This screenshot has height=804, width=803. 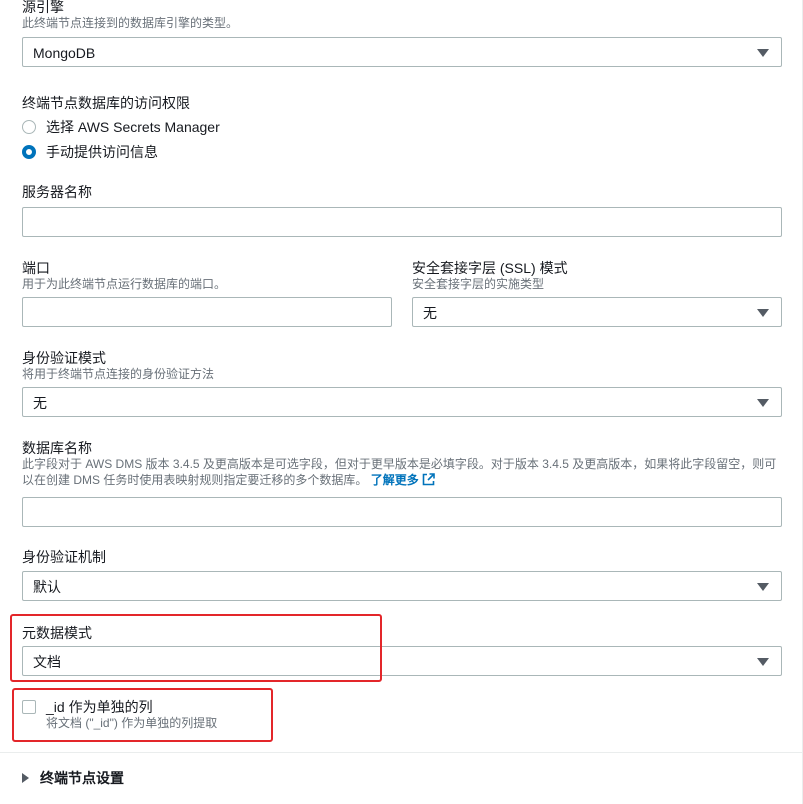 What do you see at coordinates (430, 313) in the screenshot?
I see `ssl-mode-value: 无` at bounding box center [430, 313].